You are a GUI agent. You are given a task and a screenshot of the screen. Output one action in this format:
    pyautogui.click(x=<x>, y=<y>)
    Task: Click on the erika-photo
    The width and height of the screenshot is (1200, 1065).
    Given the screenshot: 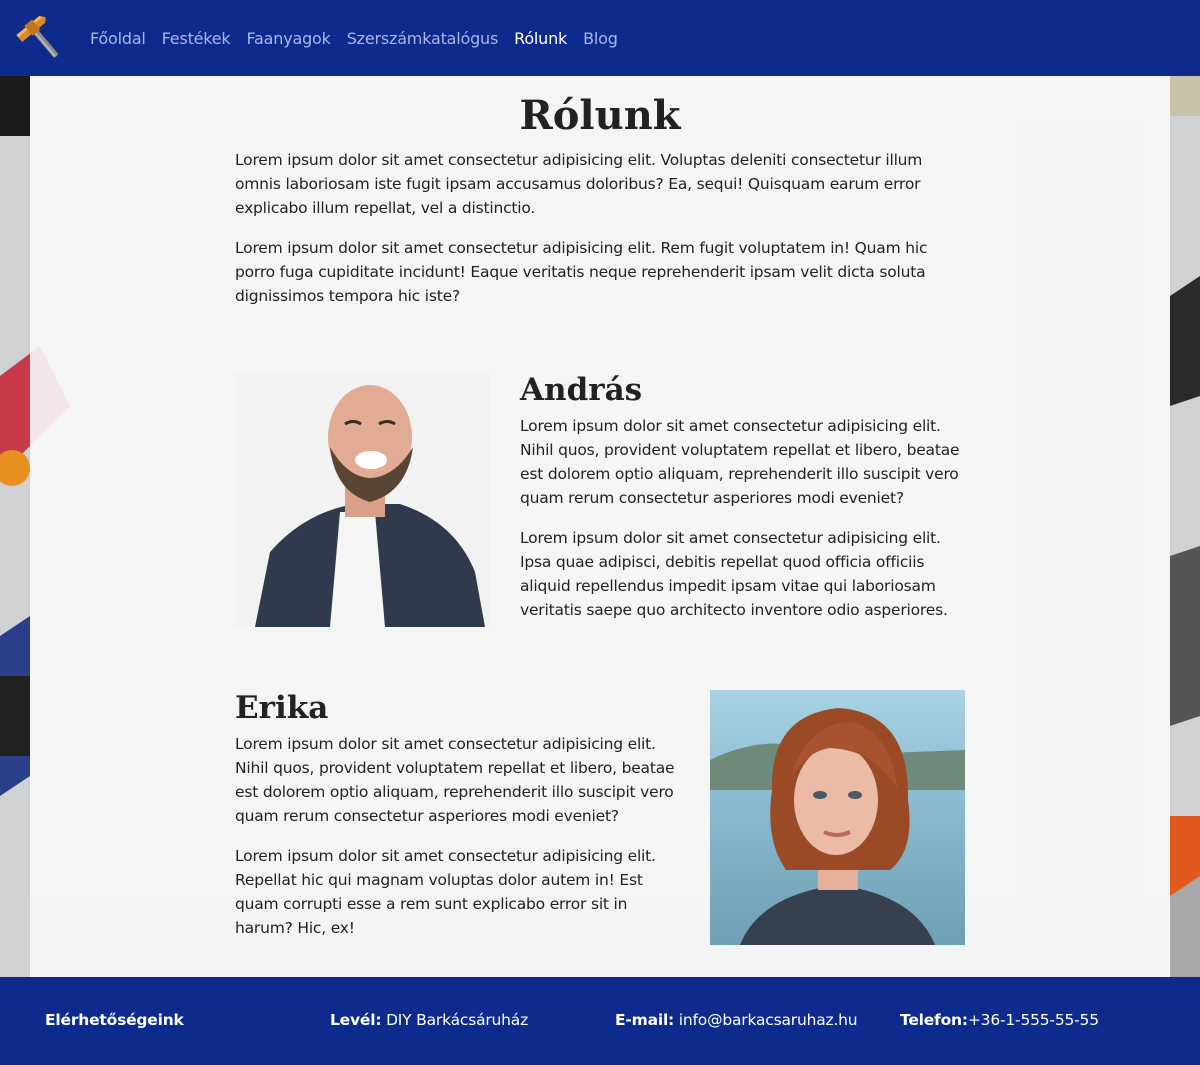 What is the action you would take?
    pyautogui.click(x=837, y=817)
    